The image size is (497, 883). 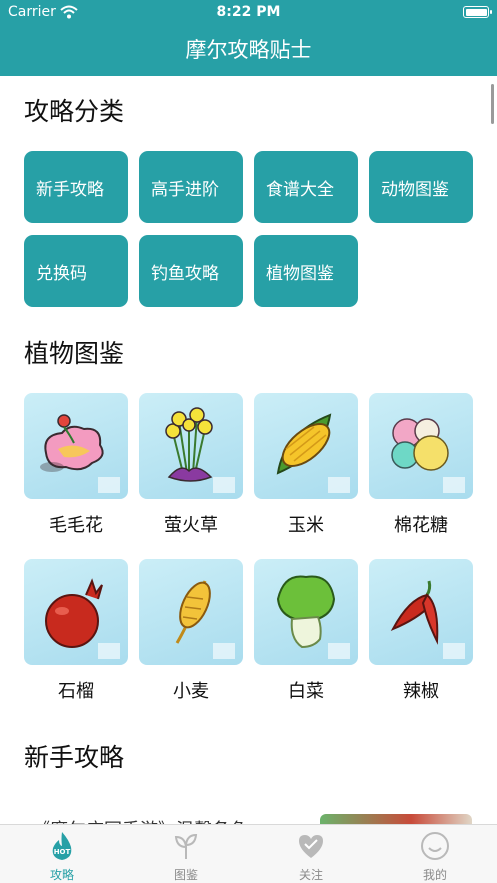 What do you see at coordinates (76, 612) in the screenshot?
I see `plant-tile-pomegranate` at bounding box center [76, 612].